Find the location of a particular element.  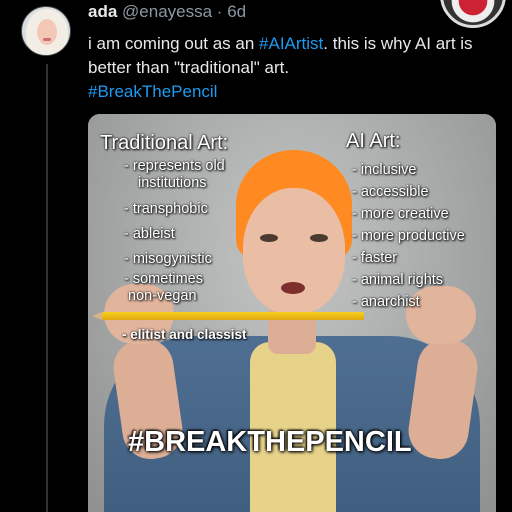

list-item: - animal rights is located at coordinates (398, 280).